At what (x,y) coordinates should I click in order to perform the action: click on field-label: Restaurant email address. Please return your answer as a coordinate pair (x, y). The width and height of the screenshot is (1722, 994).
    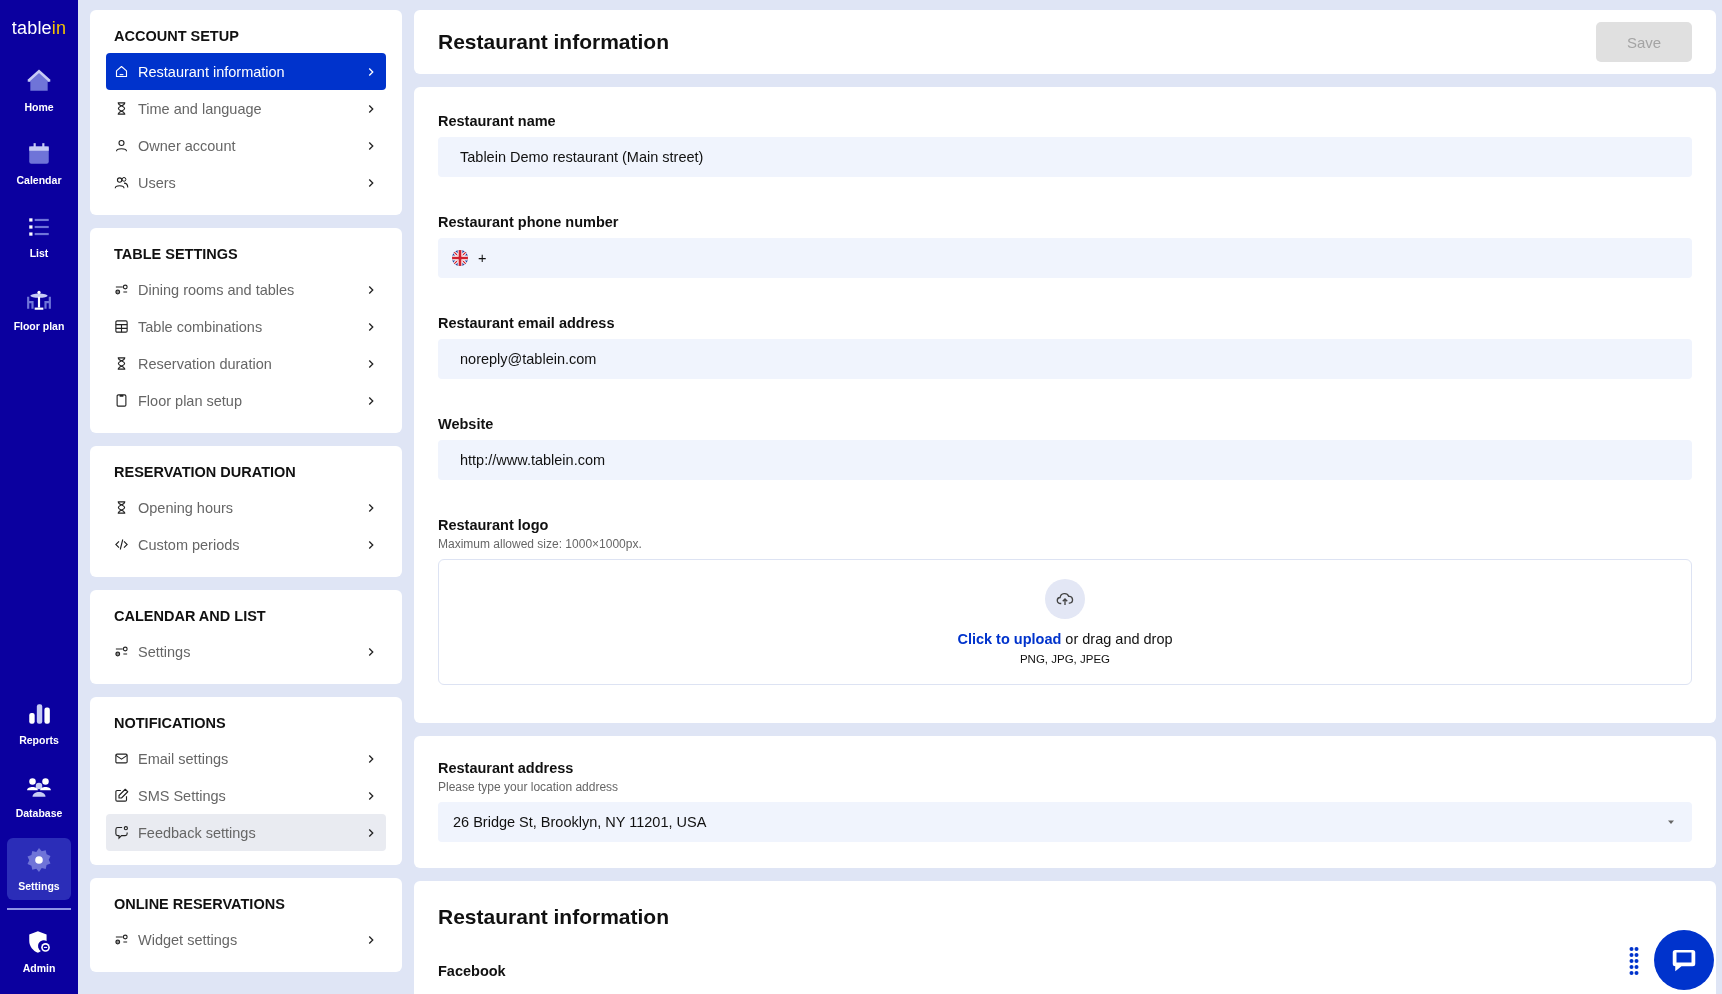
    Looking at the image, I should click on (527, 323).